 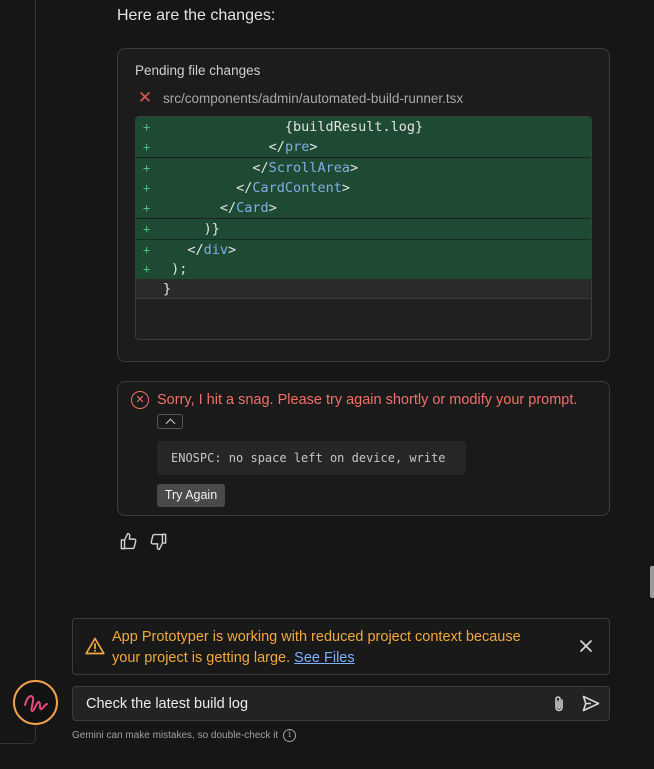 I want to click on gemini-avatar, so click(x=35, y=702).